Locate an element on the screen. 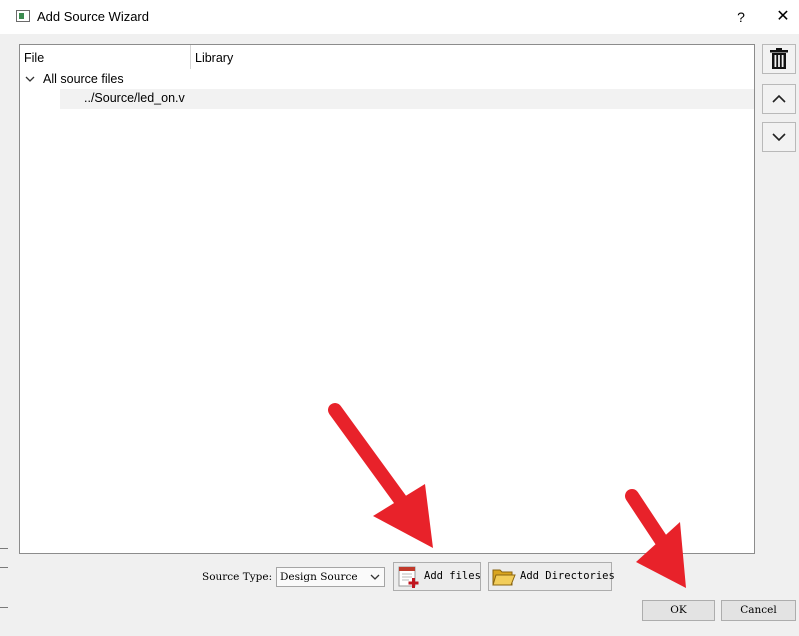 The image size is (799, 636). column-separator is located at coordinates (190, 57).